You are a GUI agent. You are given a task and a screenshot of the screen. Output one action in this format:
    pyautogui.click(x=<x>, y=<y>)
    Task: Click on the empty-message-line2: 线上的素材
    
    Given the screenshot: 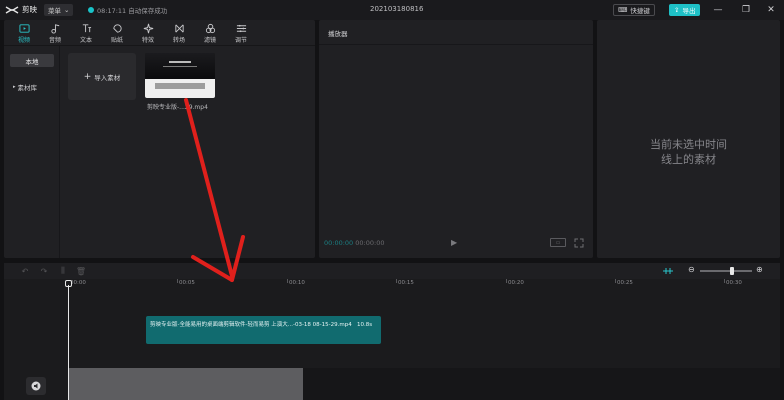 What is the action you would take?
    pyautogui.click(x=688, y=159)
    